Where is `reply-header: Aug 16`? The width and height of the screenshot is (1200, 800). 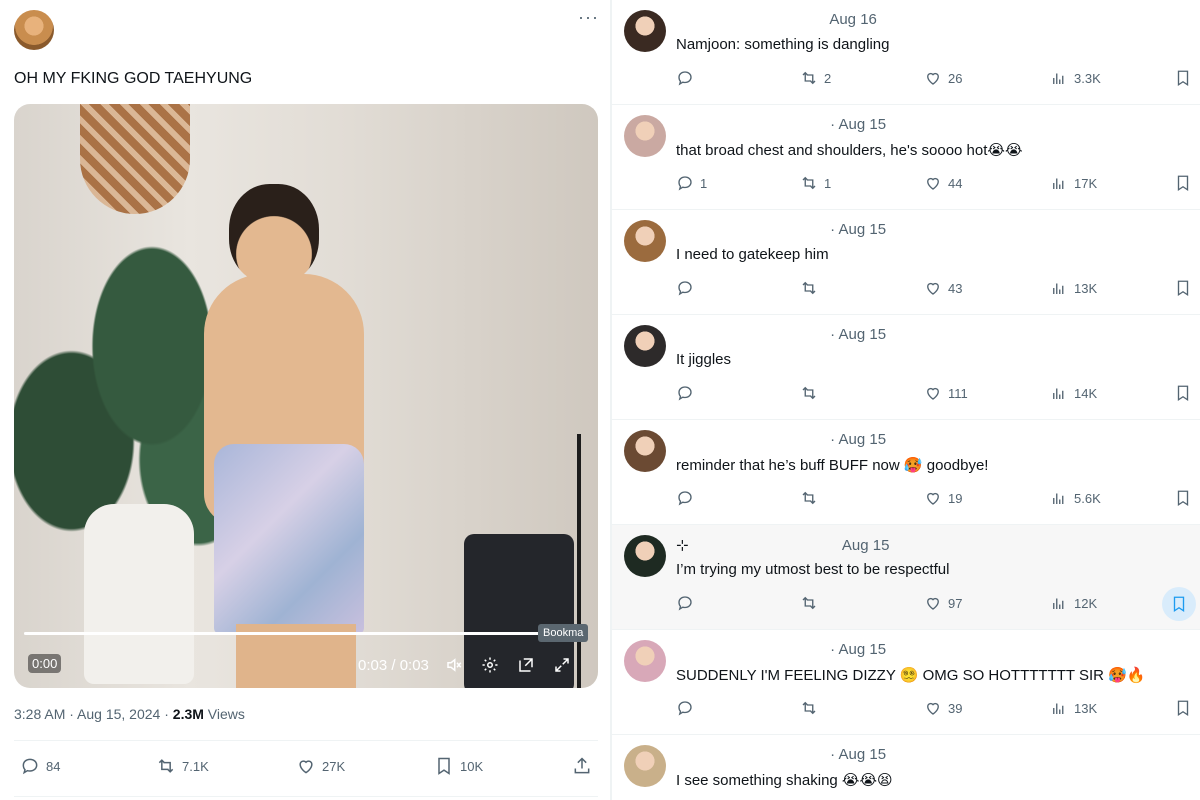
reply-header: Aug 16 is located at coordinates (776, 19).